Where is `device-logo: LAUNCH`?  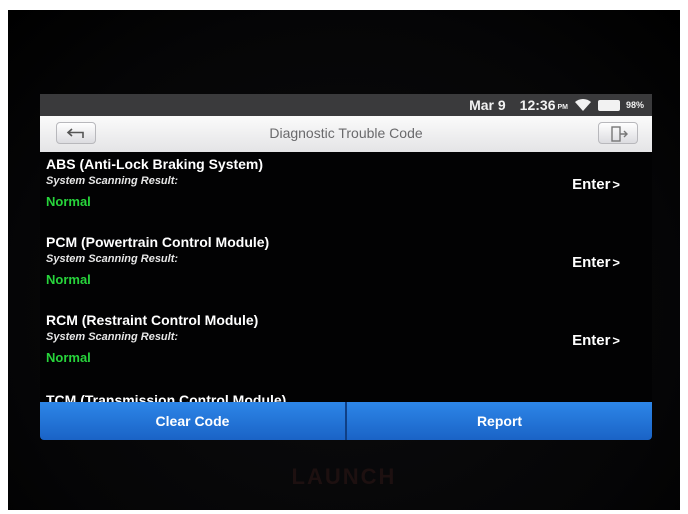 device-logo: LAUNCH is located at coordinates (344, 476).